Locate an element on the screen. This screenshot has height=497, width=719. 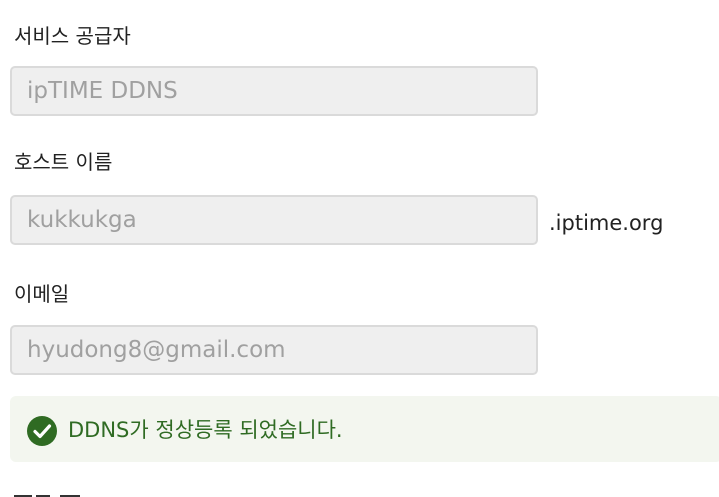
cutoff-text-fragment is located at coordinates (47, 496).